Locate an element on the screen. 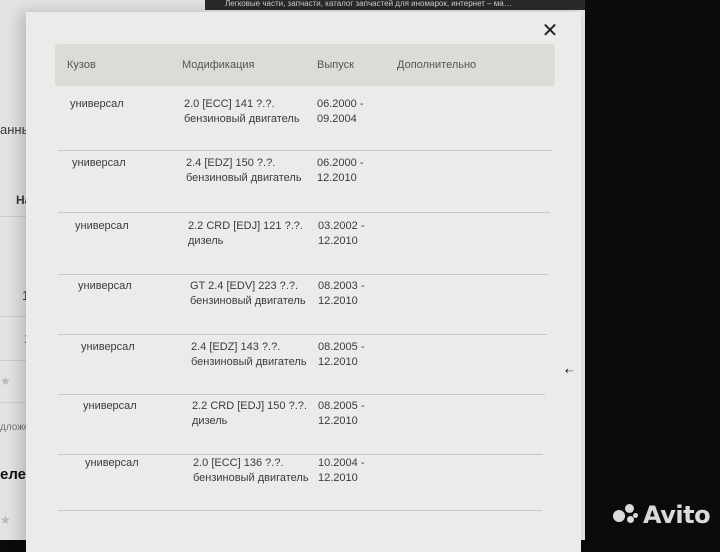 This screenshot has width=720, height=552. cell-release: 03.2002 - is located at coordinates (341, 226).